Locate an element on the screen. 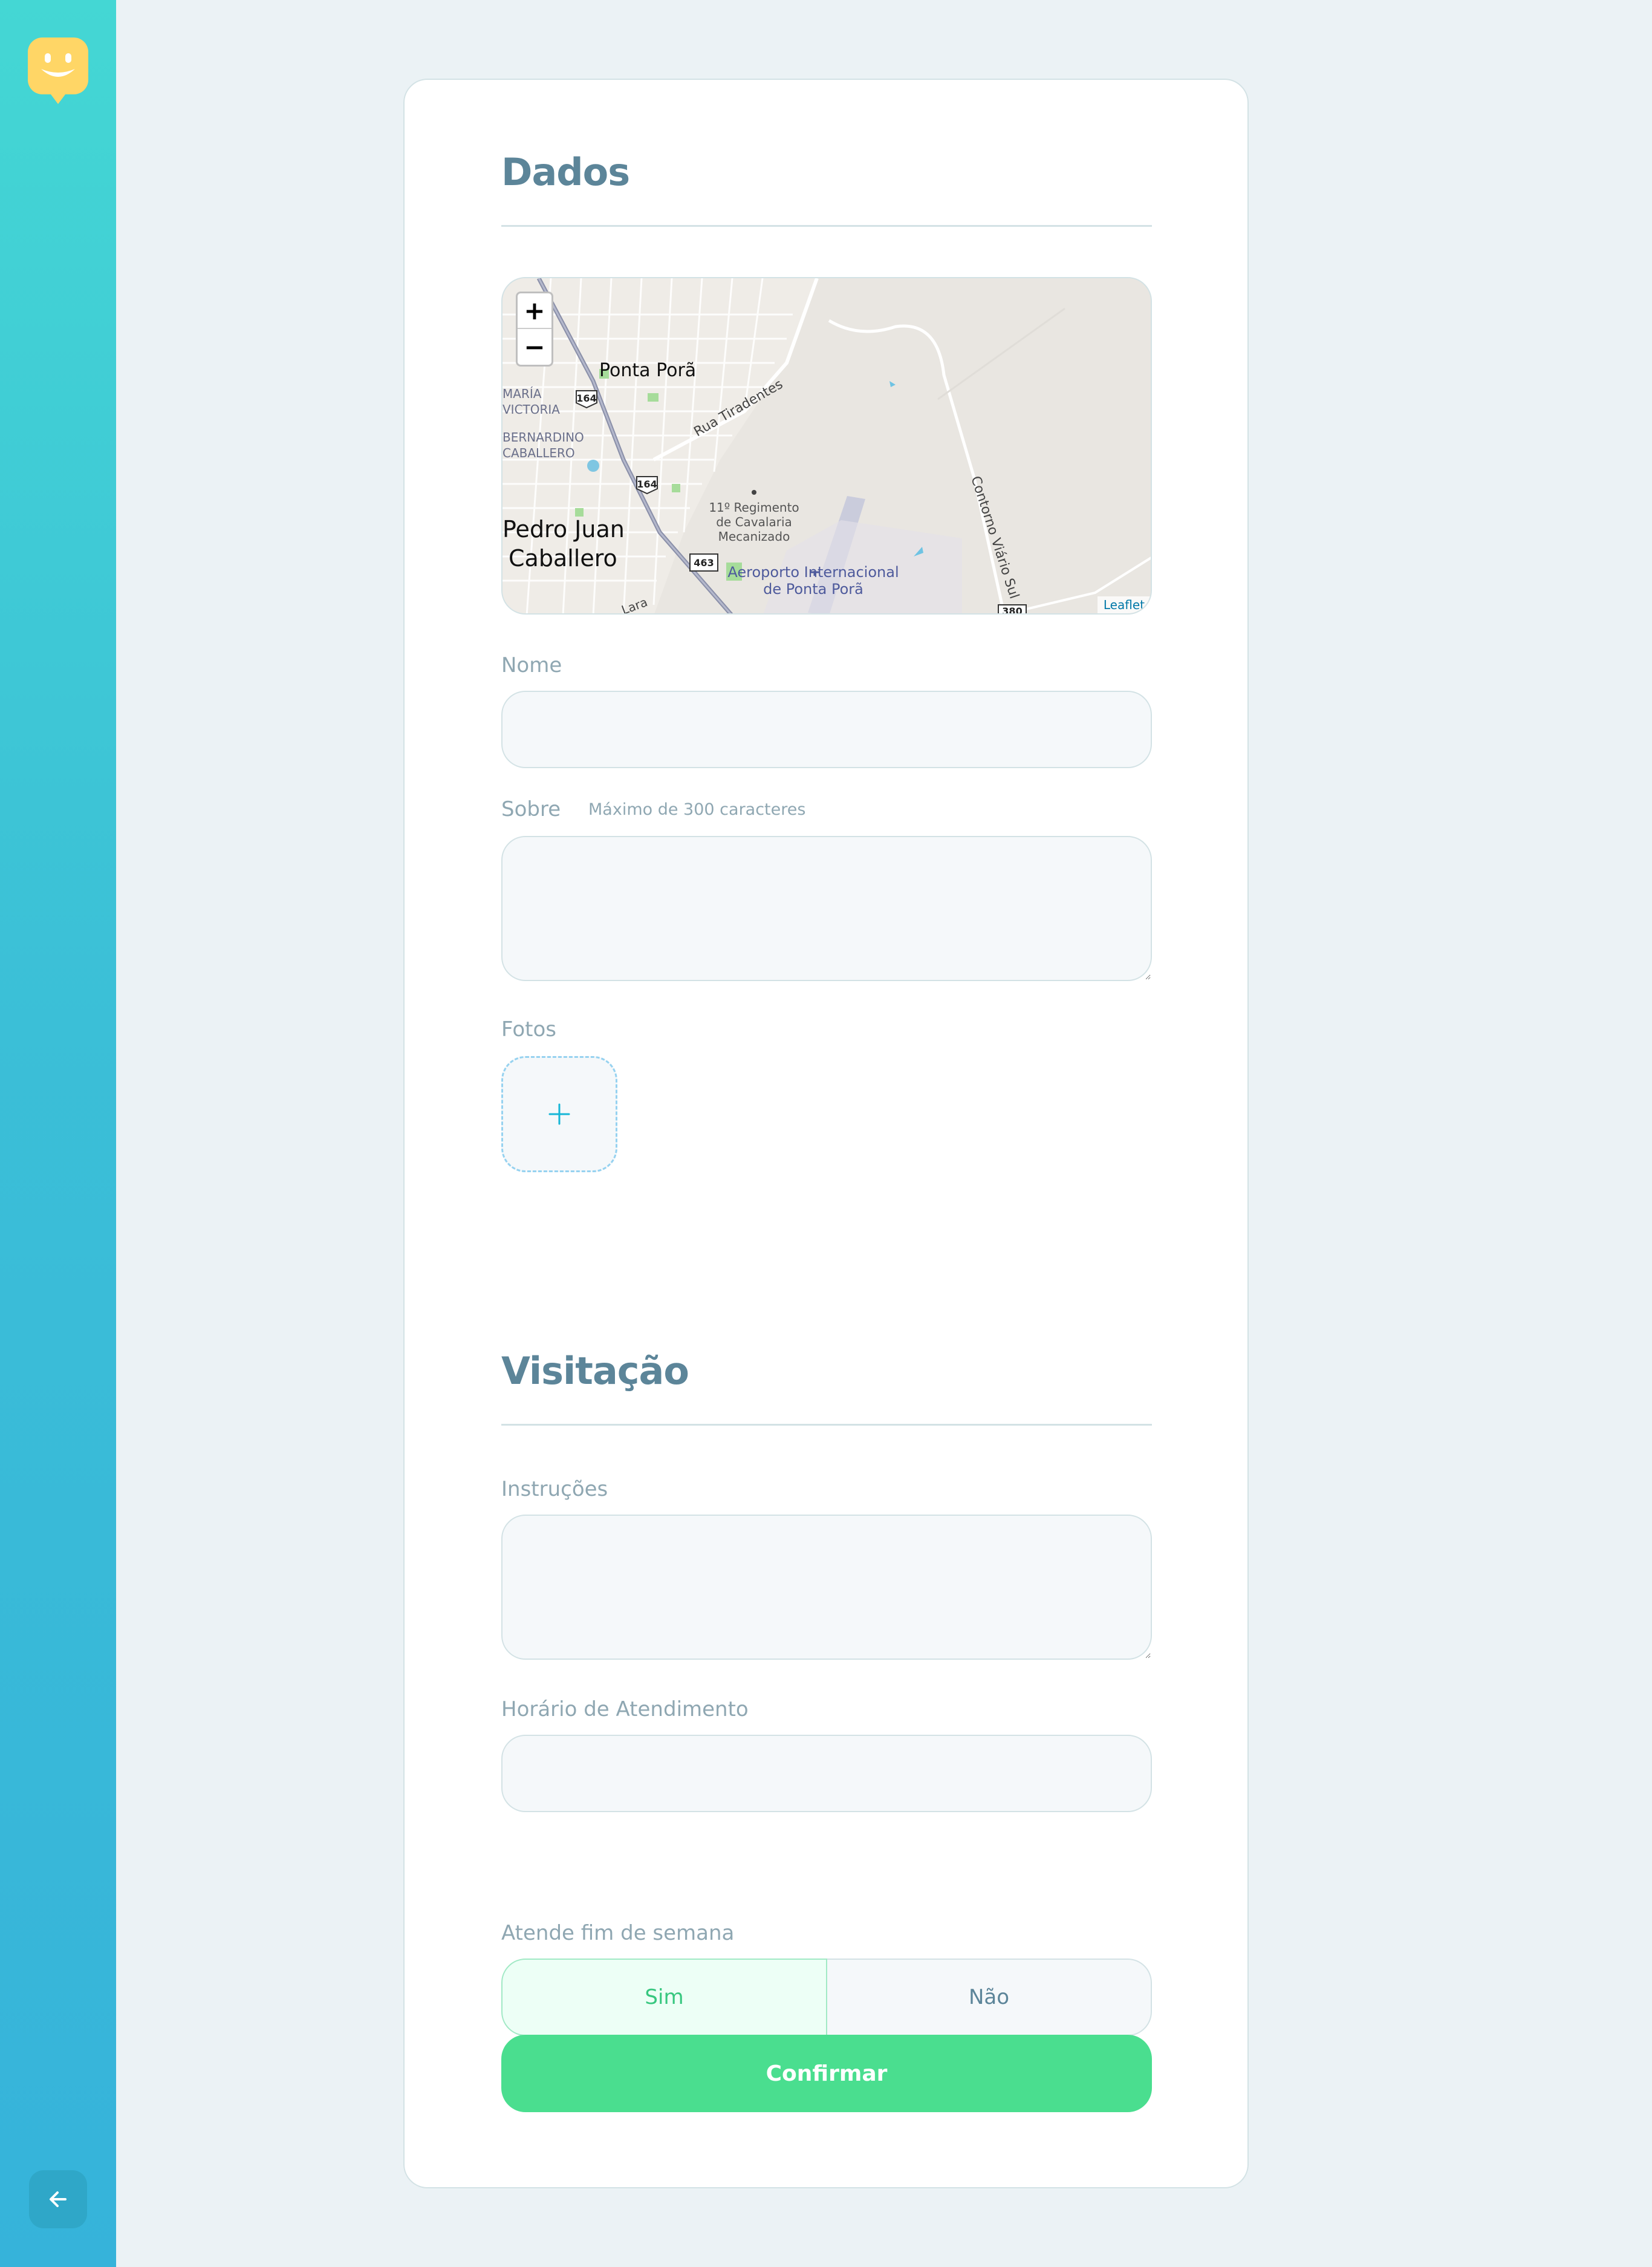 The height and width of the screenshot is (2267, 1652). plus-icon is located at coordinates (559, 1114).